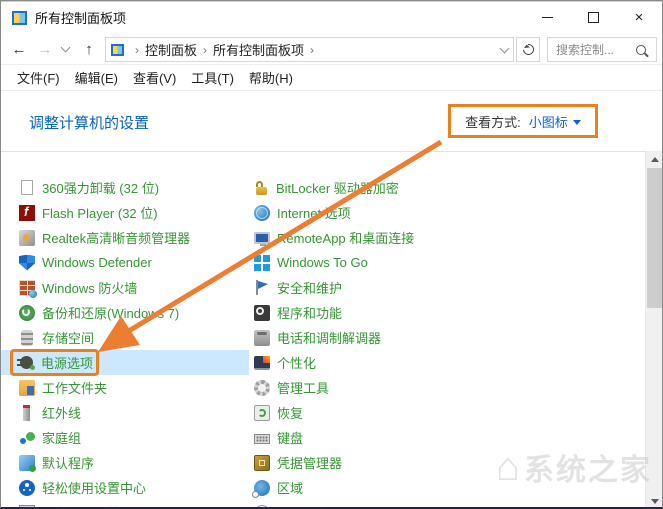 Image resolution: width=663 pixels, height=509 pixels. I want to click on control-panel-item: 电话和调制解调器, so click(448, 337).